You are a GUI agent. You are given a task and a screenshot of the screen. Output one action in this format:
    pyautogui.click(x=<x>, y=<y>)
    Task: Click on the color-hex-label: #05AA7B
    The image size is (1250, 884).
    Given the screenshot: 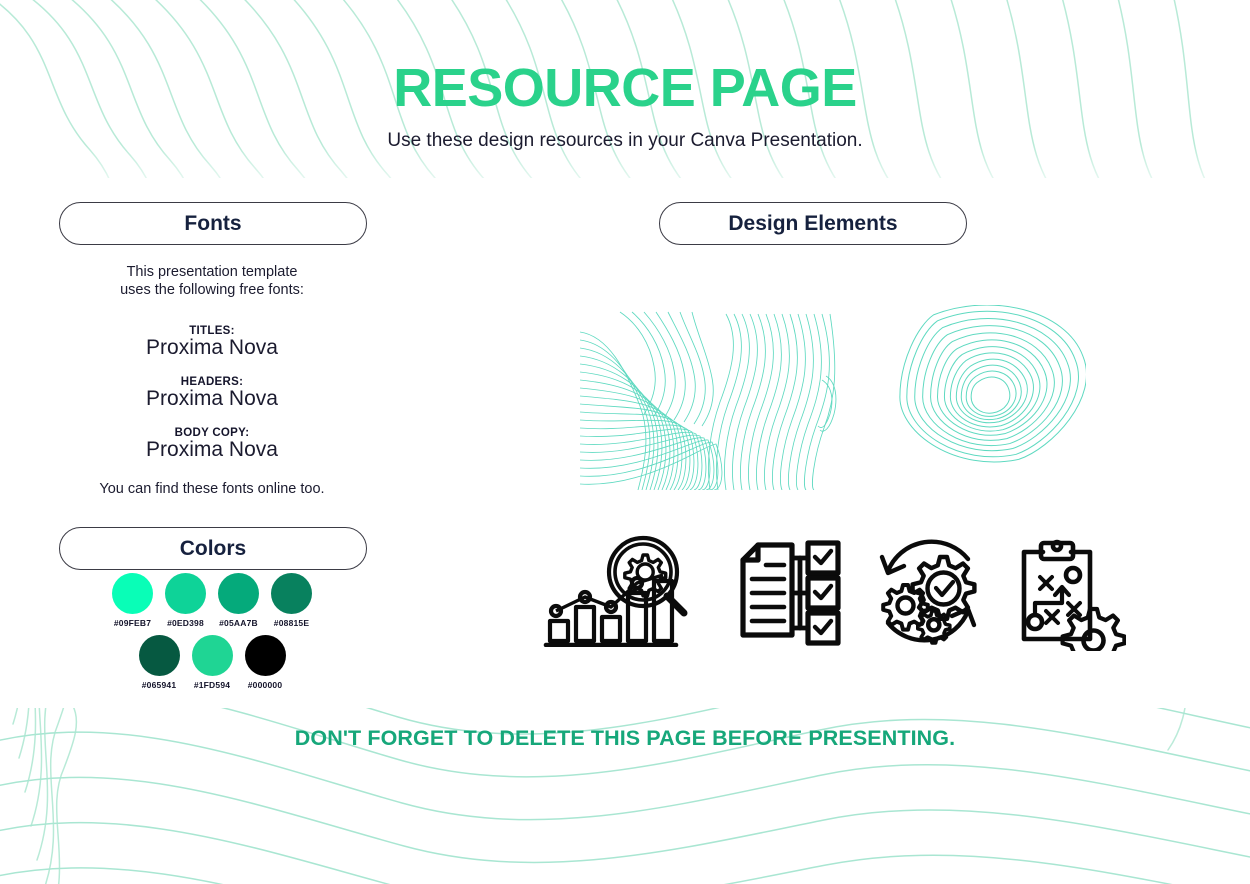 What is the action you would take?
    pyautogui.click(x=238, y=623)
    